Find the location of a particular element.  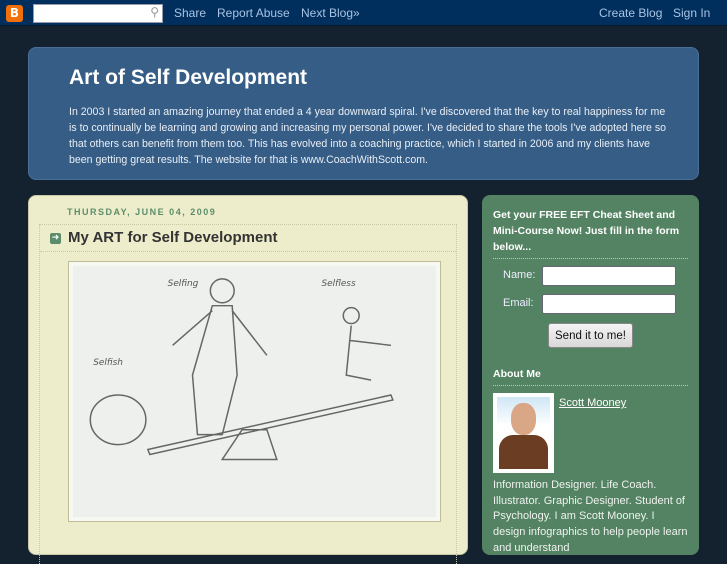

about-me-title: About Me is located at coordinates (590, 376).